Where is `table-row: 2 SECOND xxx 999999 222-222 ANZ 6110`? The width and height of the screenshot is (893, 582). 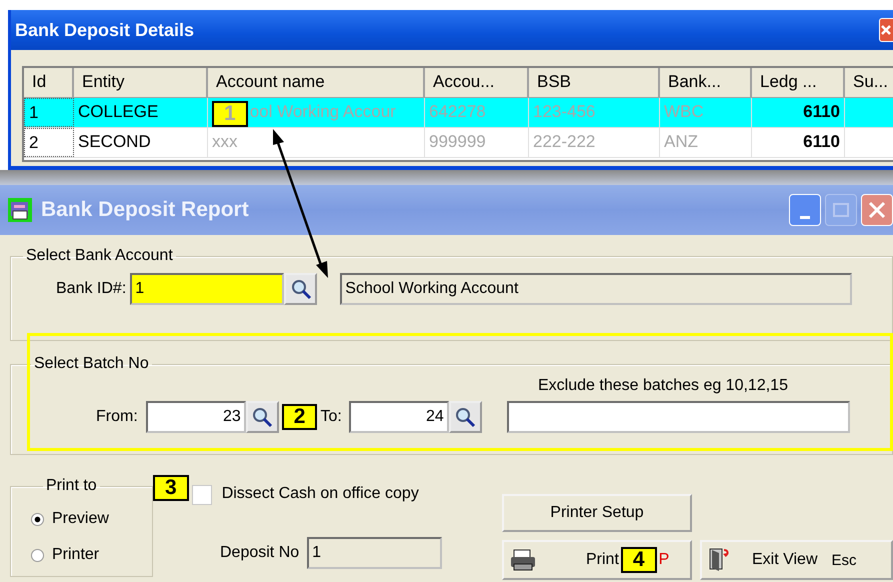 table-row: 2 SECOND xxx 999999 222-222 ANZ 6110 is located at coordinates (458, 143).